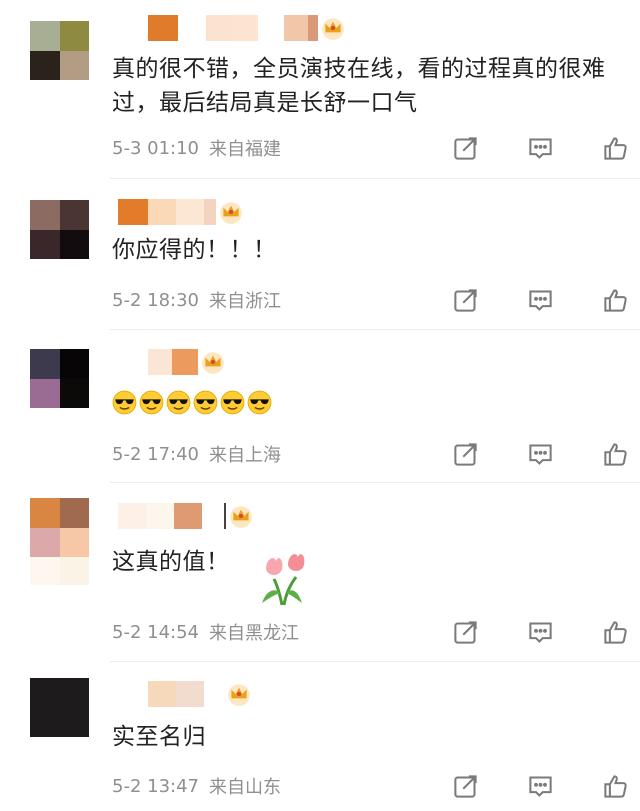  Describe the element at coordinates (59, 571) in the screenshot. I see `avatar-lower` at that location.